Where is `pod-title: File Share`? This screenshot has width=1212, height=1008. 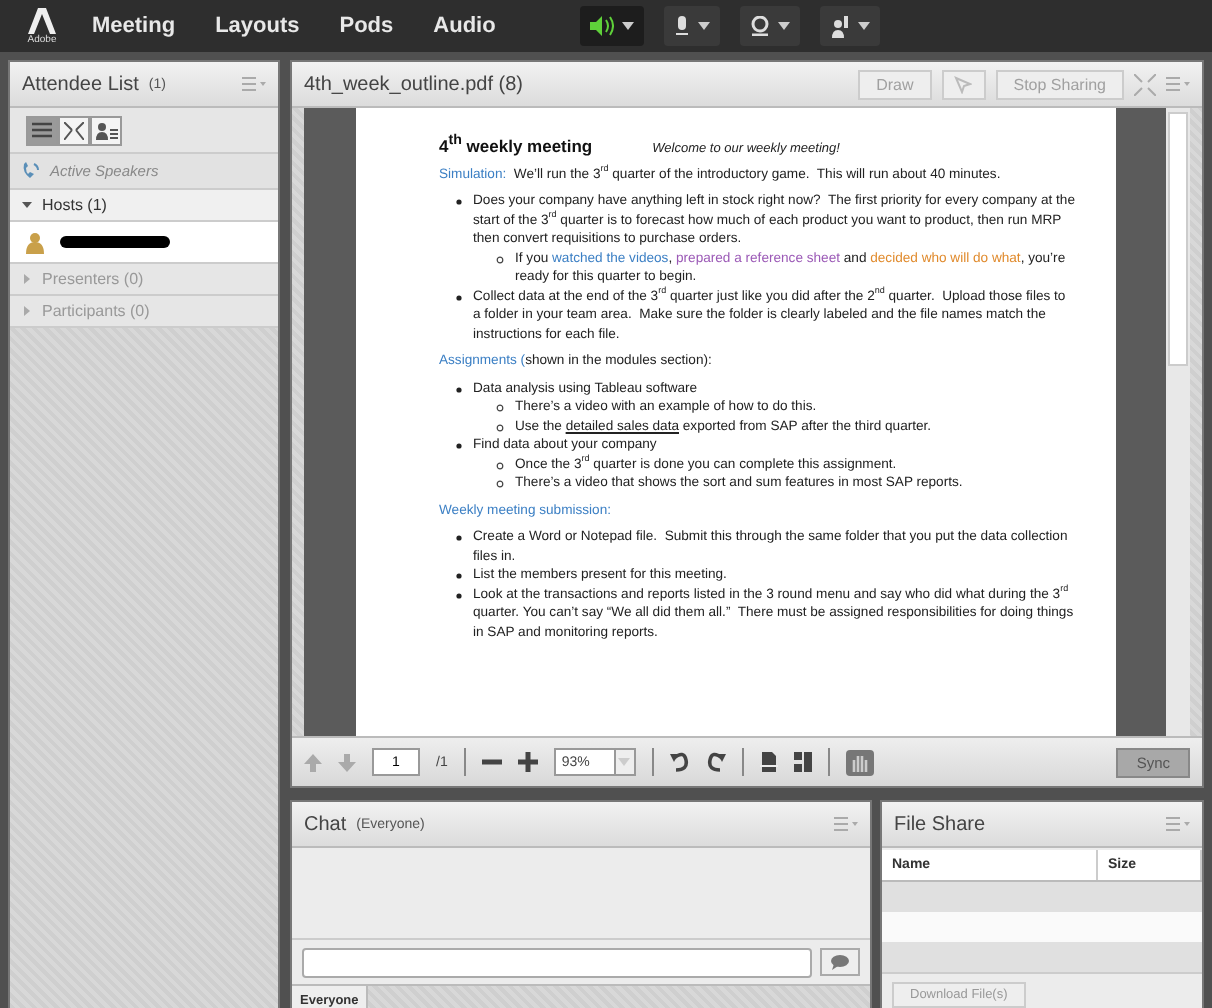 pod-title: File Share is located at coordinates (940, 824).